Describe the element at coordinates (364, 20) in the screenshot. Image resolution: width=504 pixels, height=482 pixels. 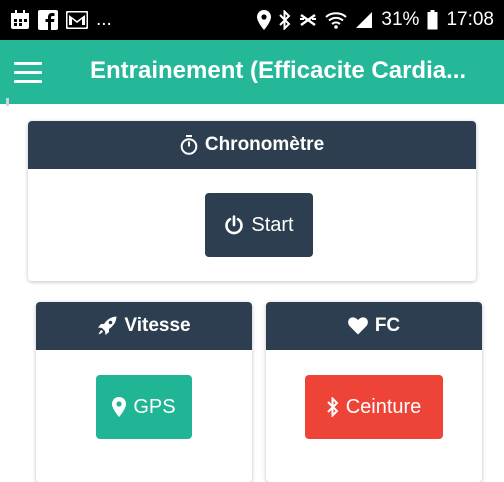
I see `signal-icon` at that location.